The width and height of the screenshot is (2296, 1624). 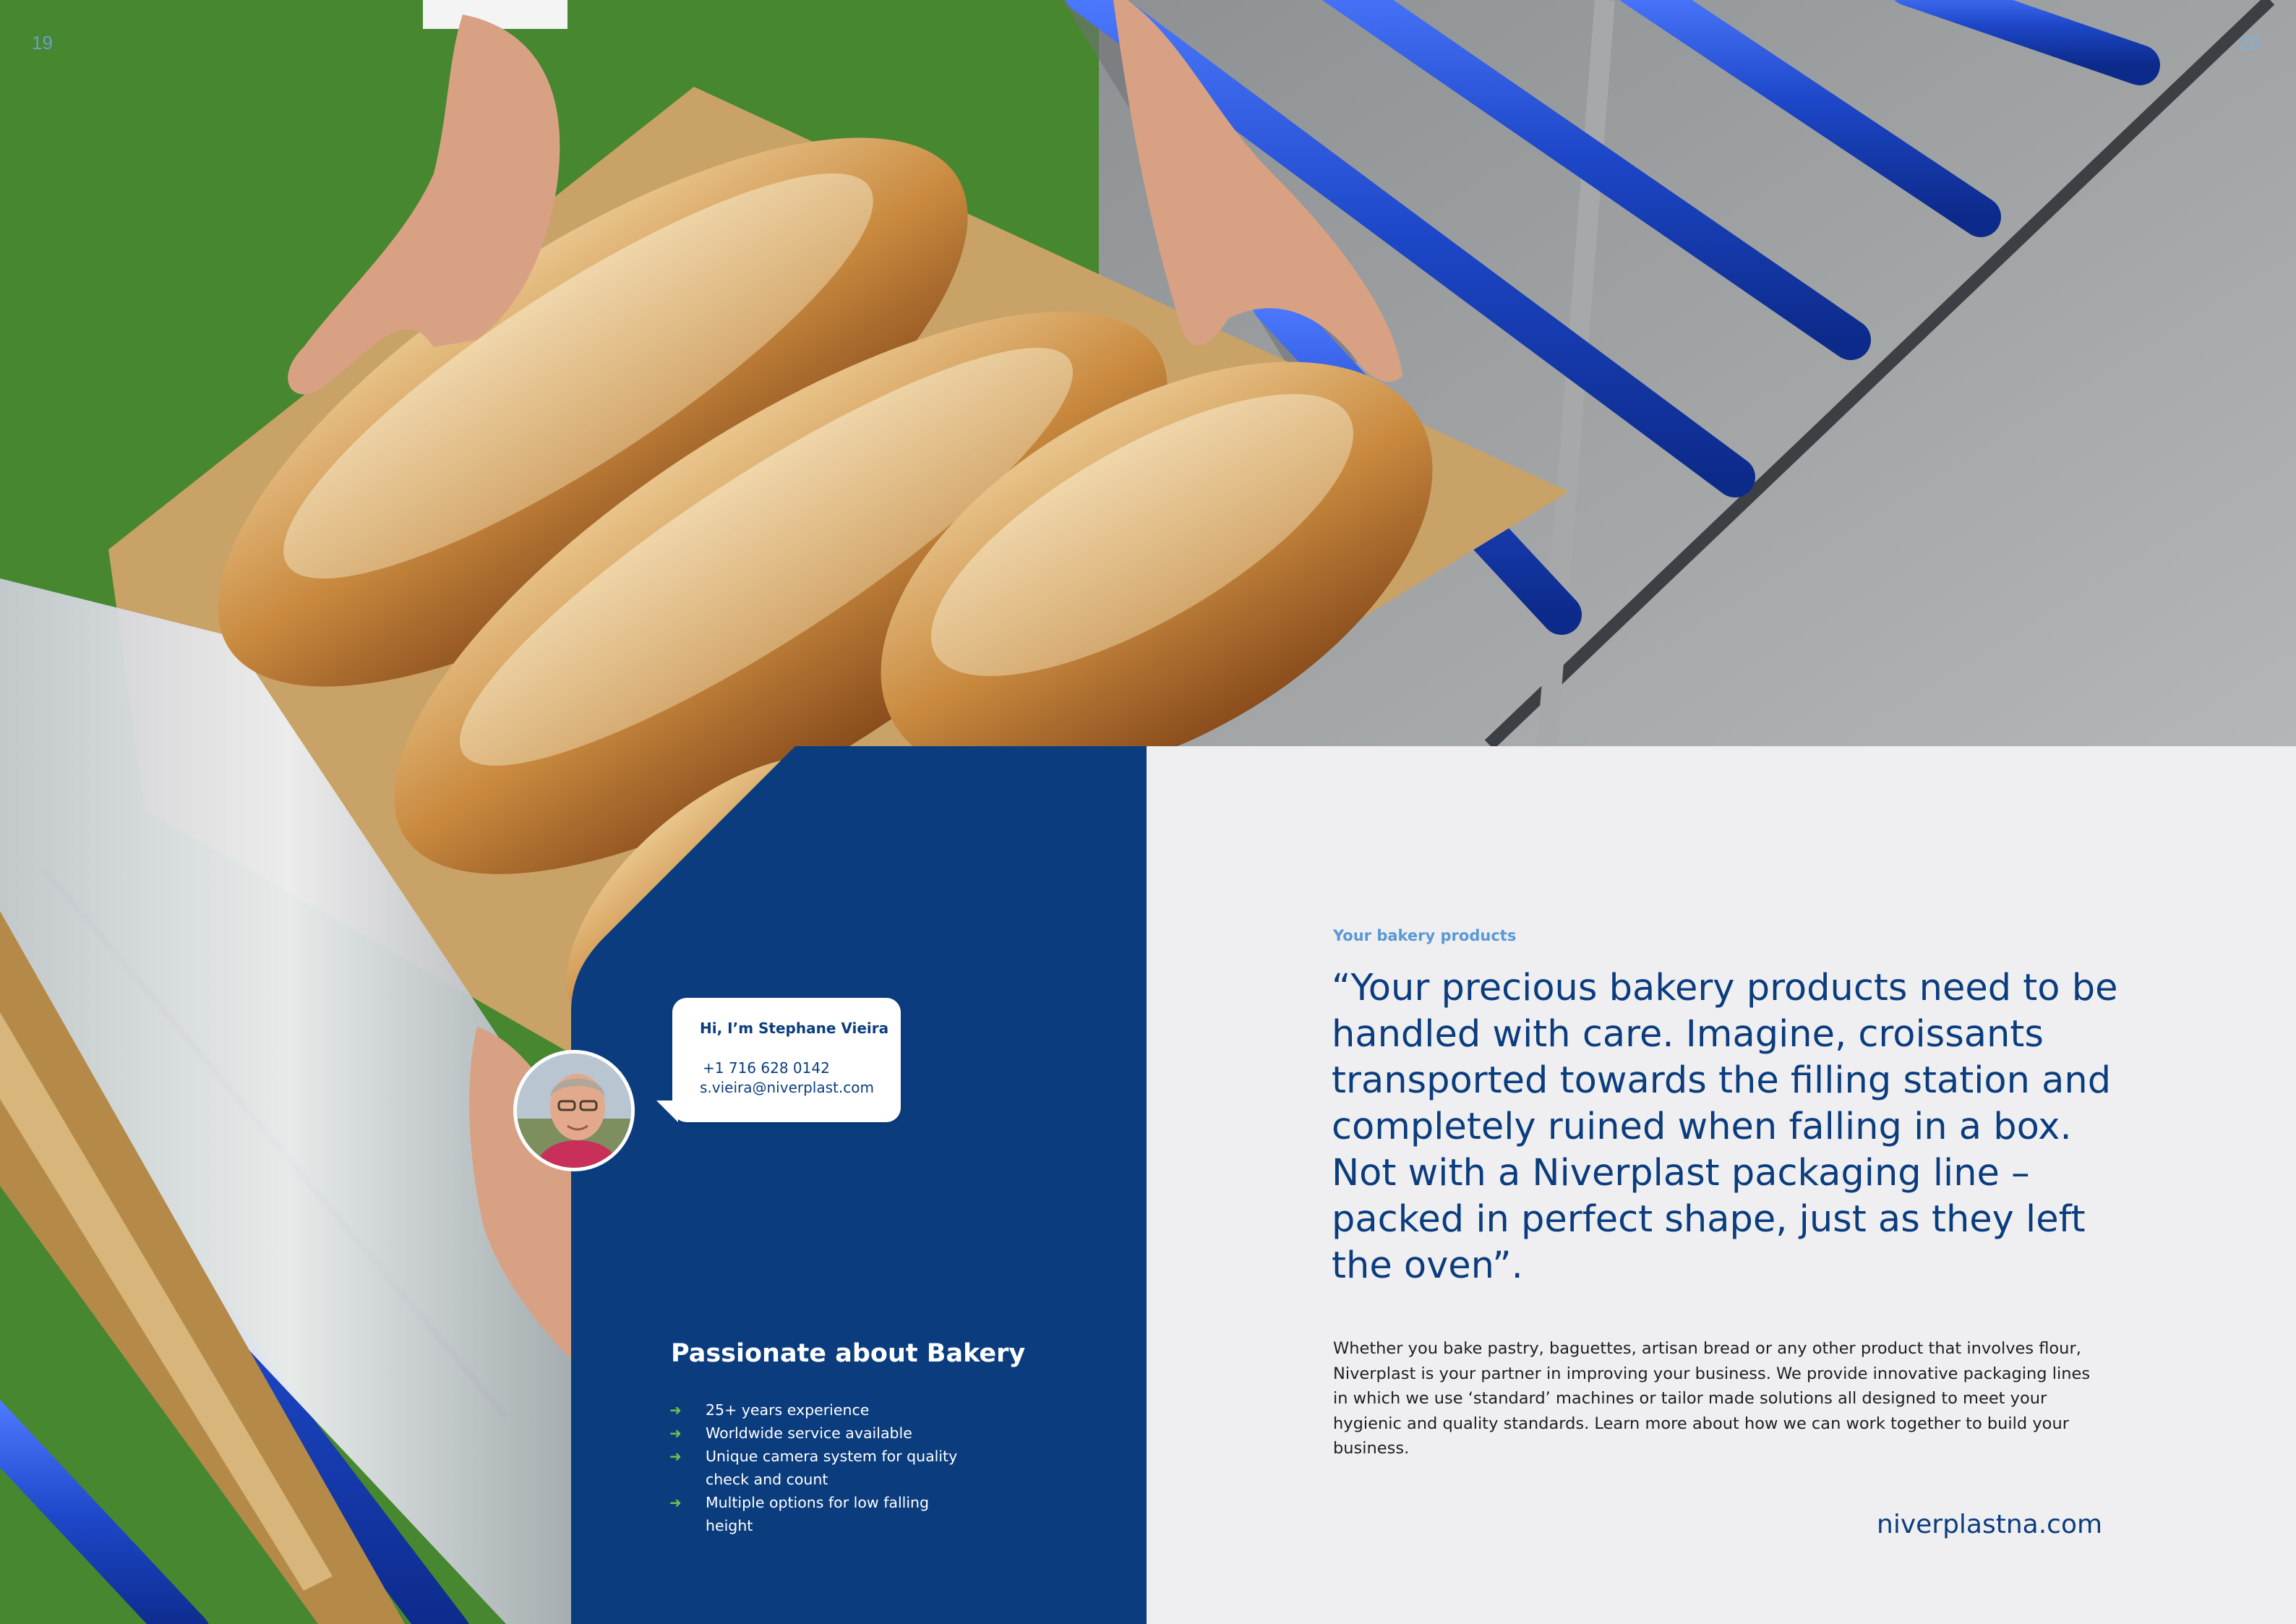 What do you see at coordinates (787, 1087) in the screenshot?
I see `contact-email: s.vieira@niverplast.com` at bounding box center [787, 1087].